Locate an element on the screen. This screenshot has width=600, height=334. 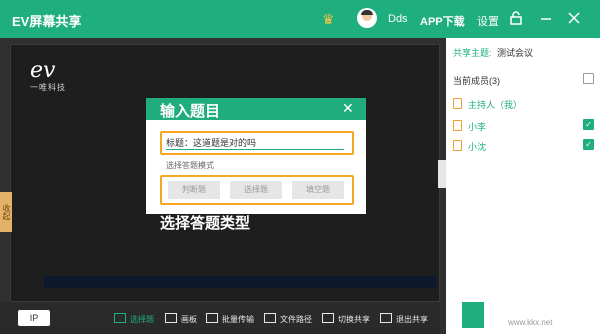
crown-icon: ♛ is located at coordinates (330, 19).